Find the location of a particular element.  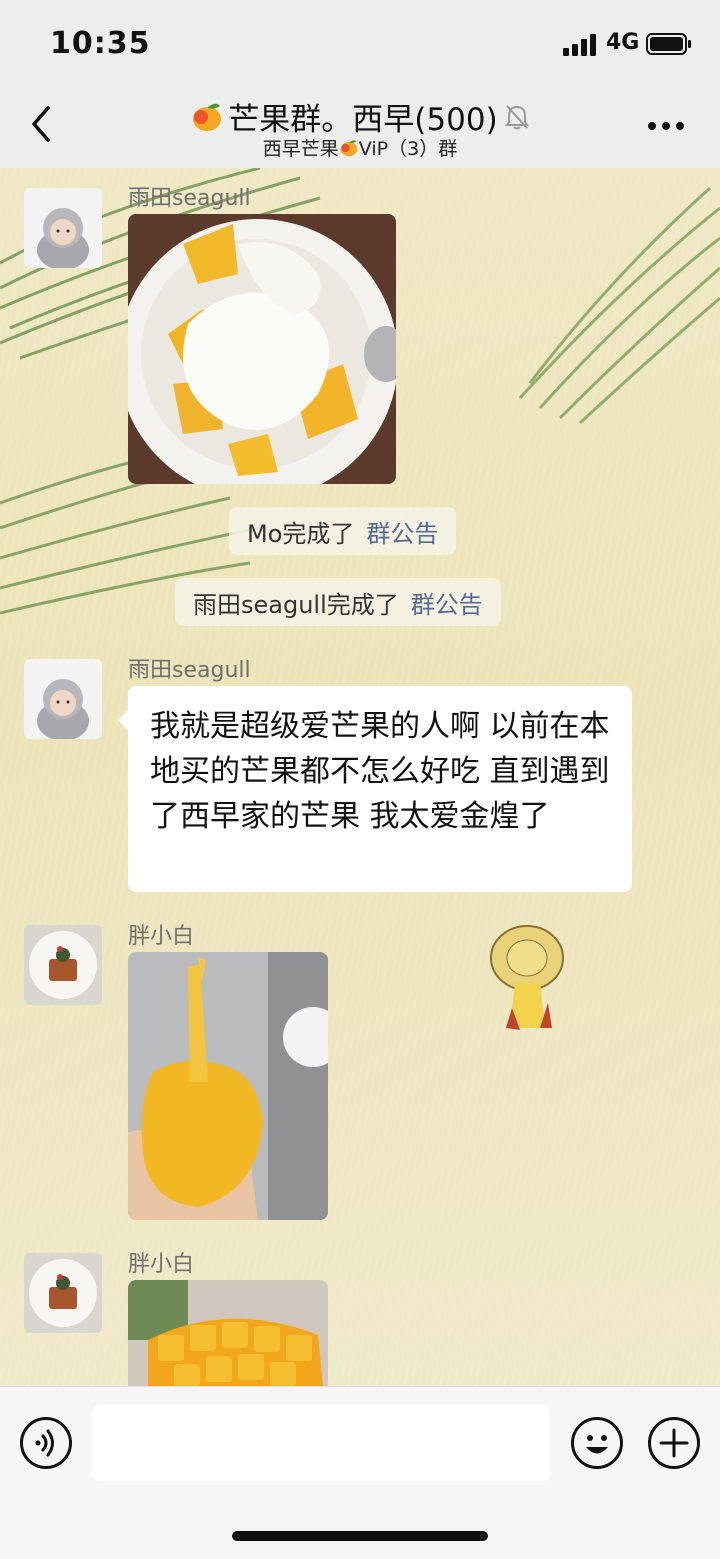

system-notice: Mo完成了 群公告 is located at coordinates (343, 531).